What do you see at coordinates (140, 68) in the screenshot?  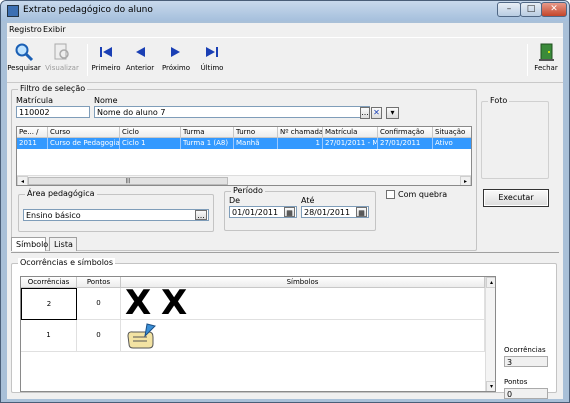 I see `anterior-label: Anterior` at bounding box center [140, 68].